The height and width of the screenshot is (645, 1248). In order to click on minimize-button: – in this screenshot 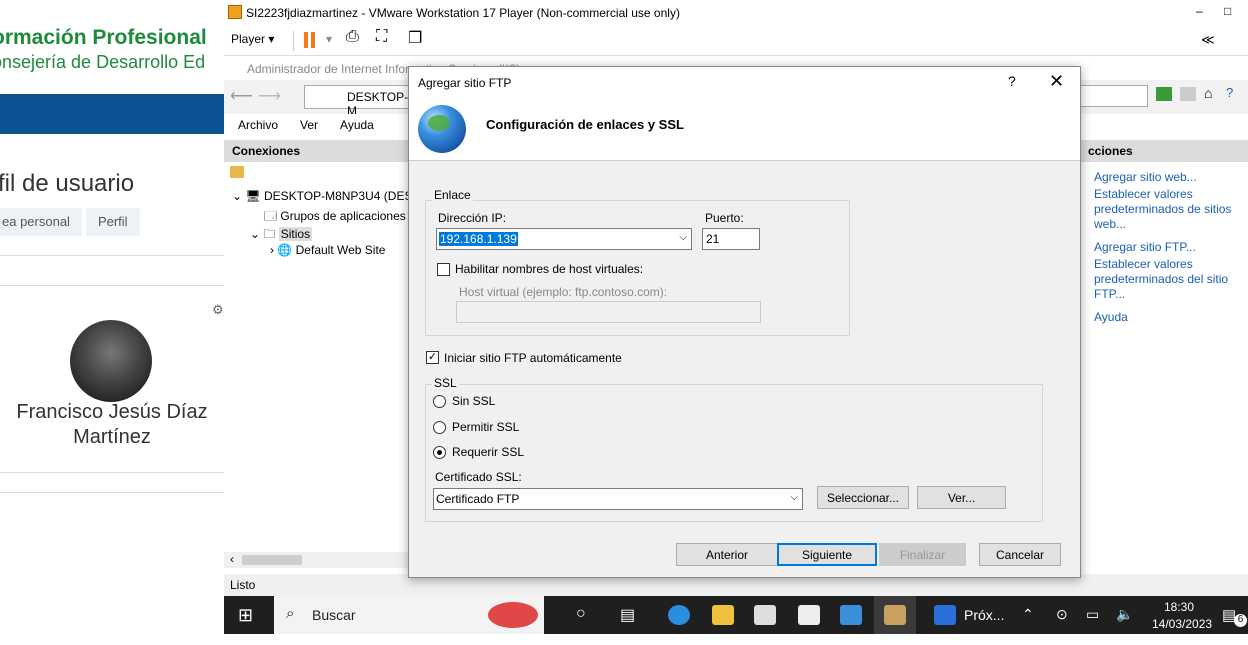, I will do `click(1199, 11)`.